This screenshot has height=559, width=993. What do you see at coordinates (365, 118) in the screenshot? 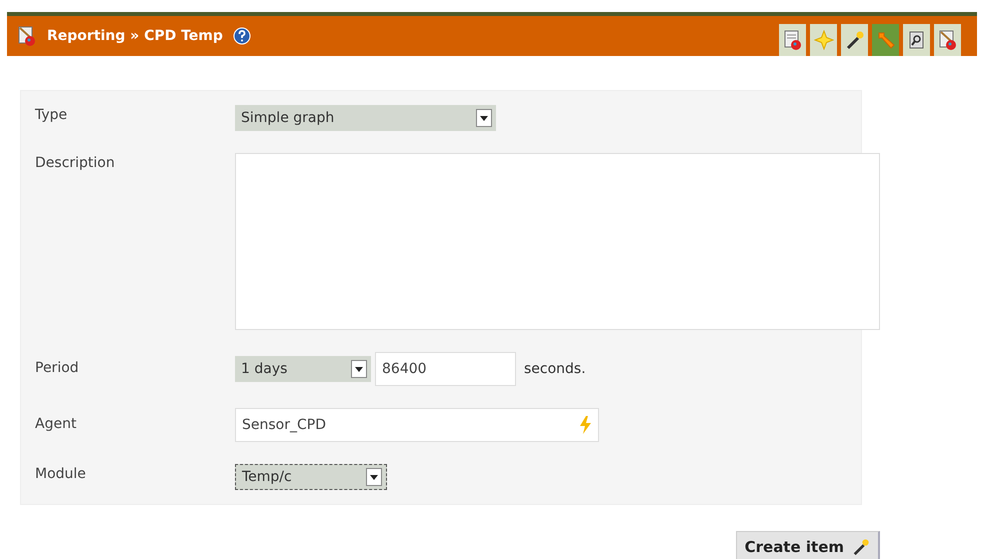
I see `type-select: Simple graph` at bounding box center [365, 118].